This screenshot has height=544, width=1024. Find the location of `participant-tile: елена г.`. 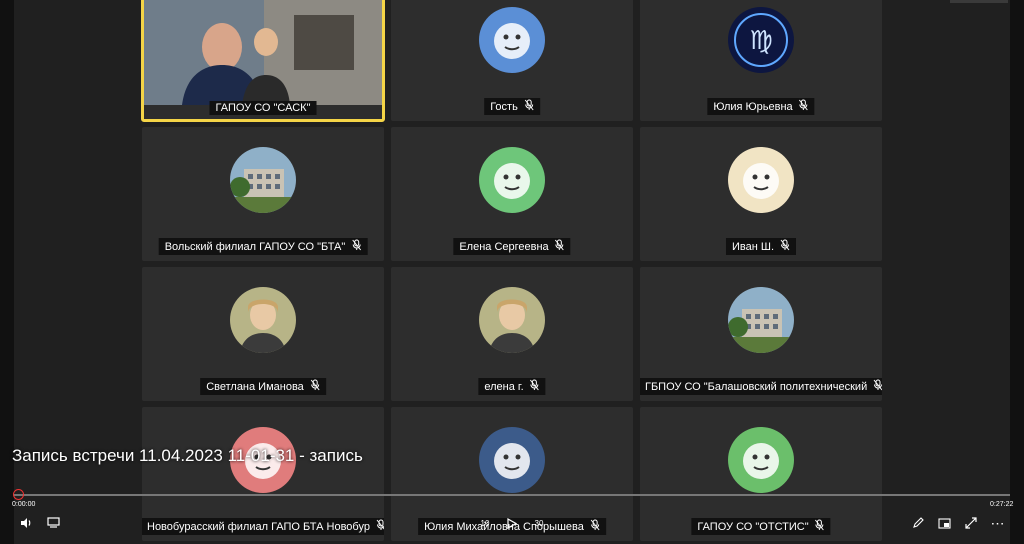

participant-tile: елена г. is located at coordinates (512, 334).